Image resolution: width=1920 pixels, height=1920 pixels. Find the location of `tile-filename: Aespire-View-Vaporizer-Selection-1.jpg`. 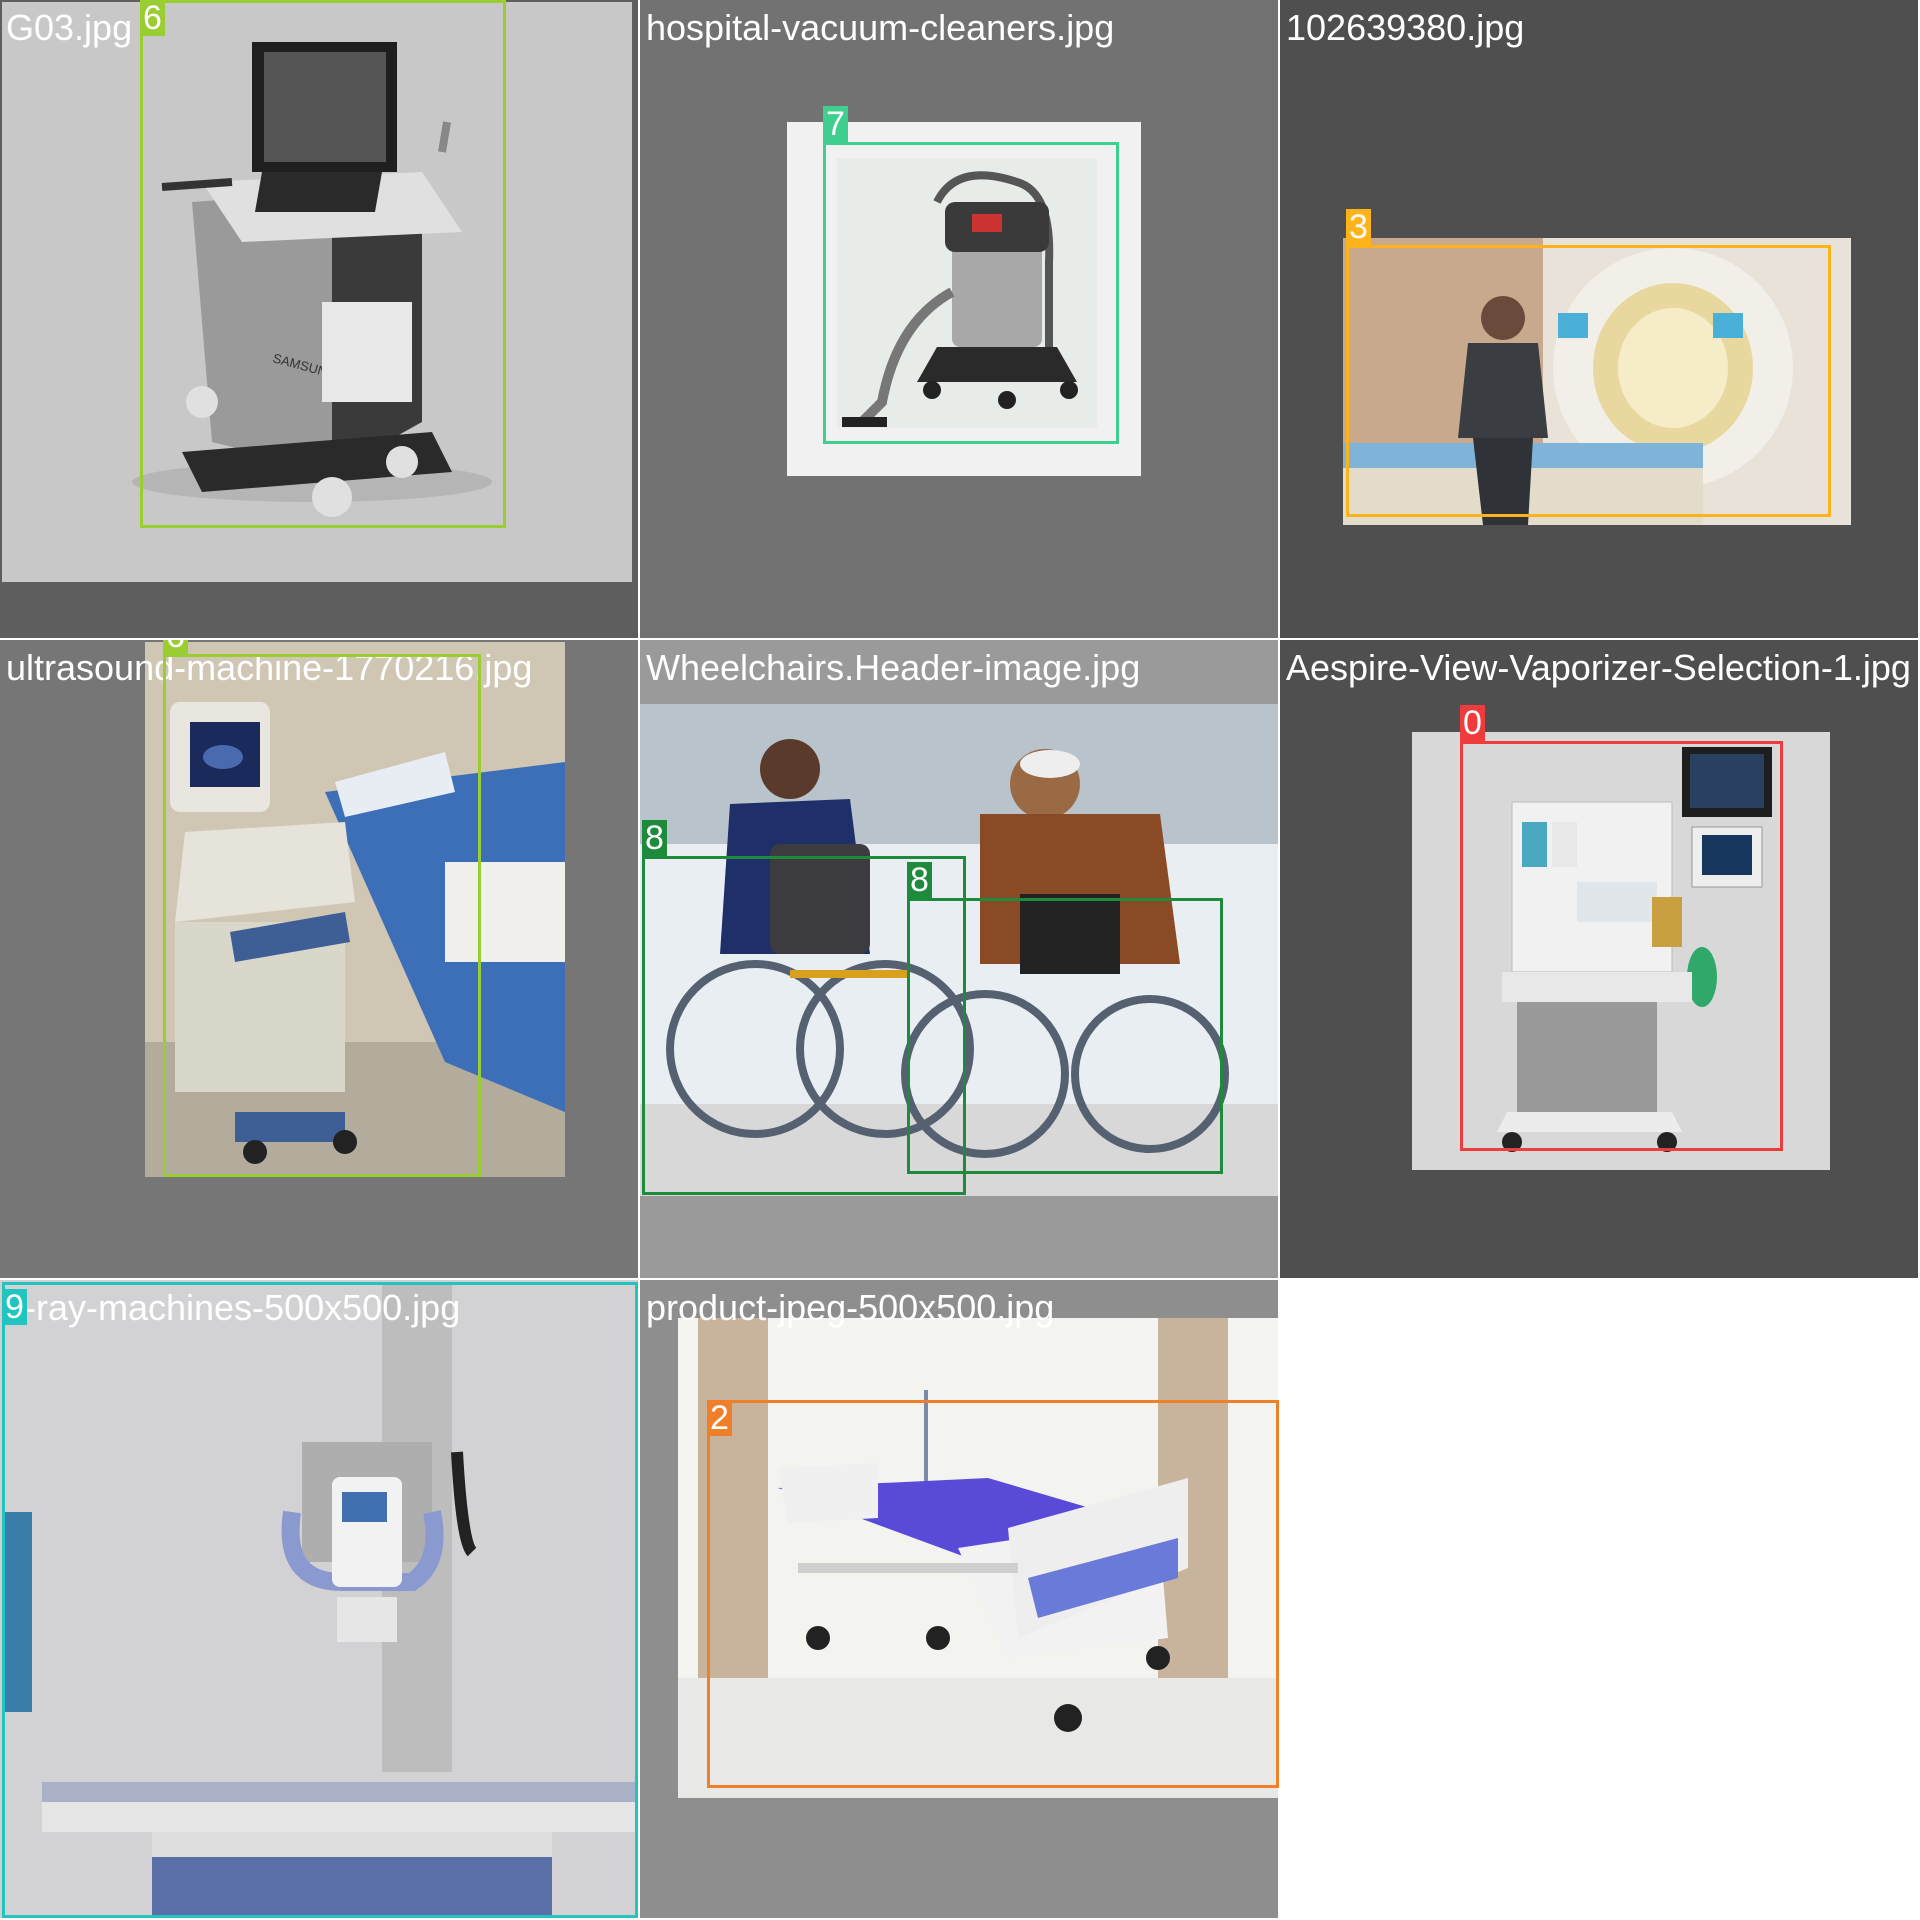

tile-filename: Aespire-View-Vaporizer-Selection-1.jpg is located at coordinates (1598, 667).